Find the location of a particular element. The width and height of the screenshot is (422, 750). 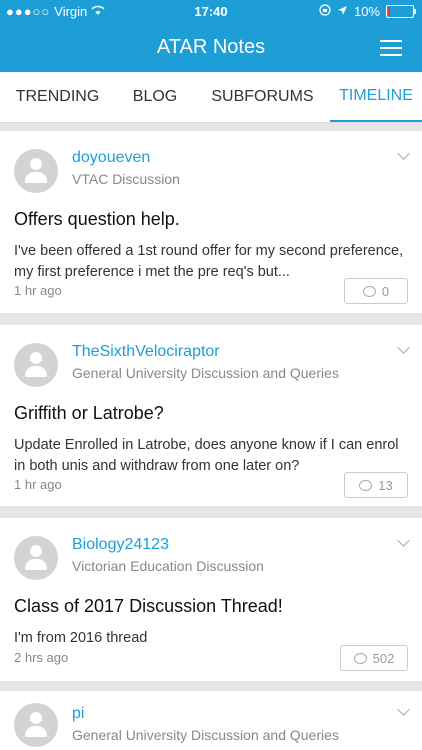

tab-blog: BLOG is located at coordinates (155, 97).